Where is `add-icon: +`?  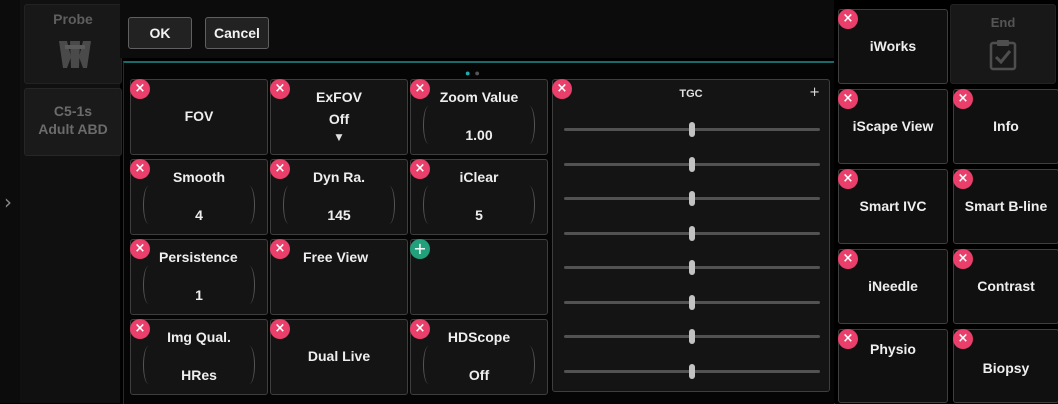 add-icon: + is located at coordinates (420, 249).